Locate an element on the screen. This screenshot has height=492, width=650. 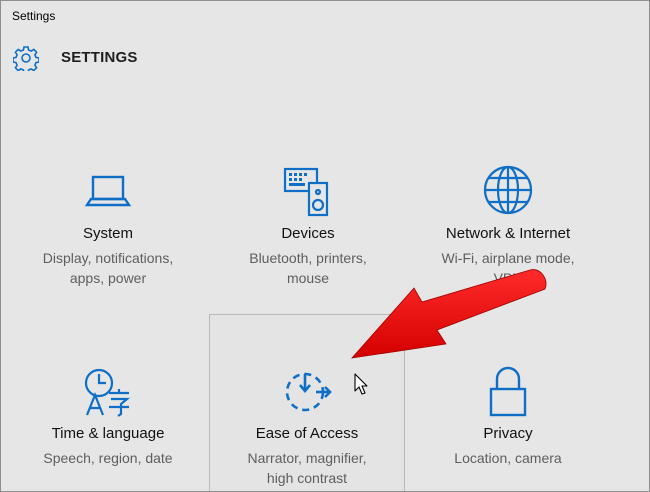
tile-time-language: Time & language Speech, region, date is located at coordinates (108, 409).